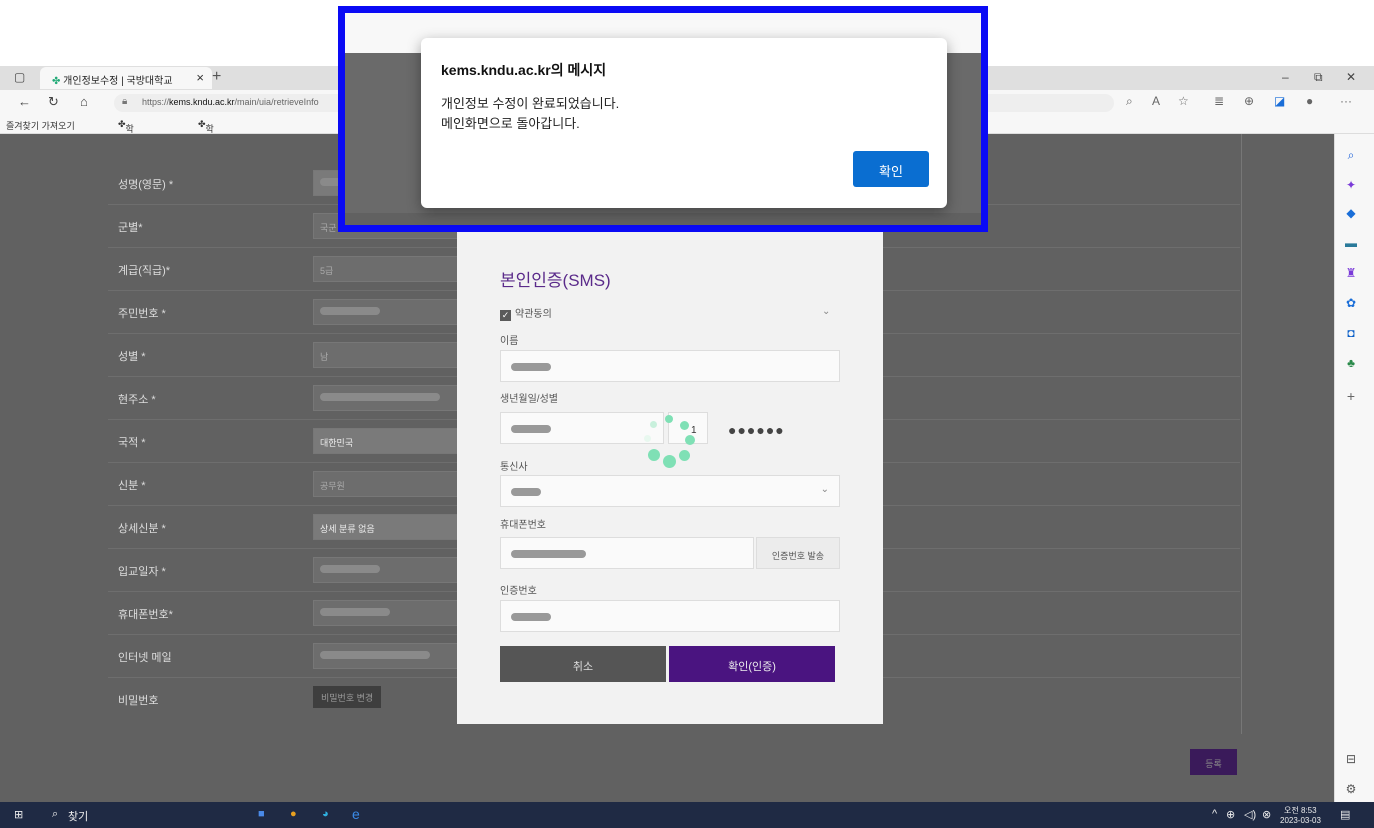  What do you see at coordinates (24, 101) in the screenshot?
I see `back-icon: ←` at bounding box center [24, 101].